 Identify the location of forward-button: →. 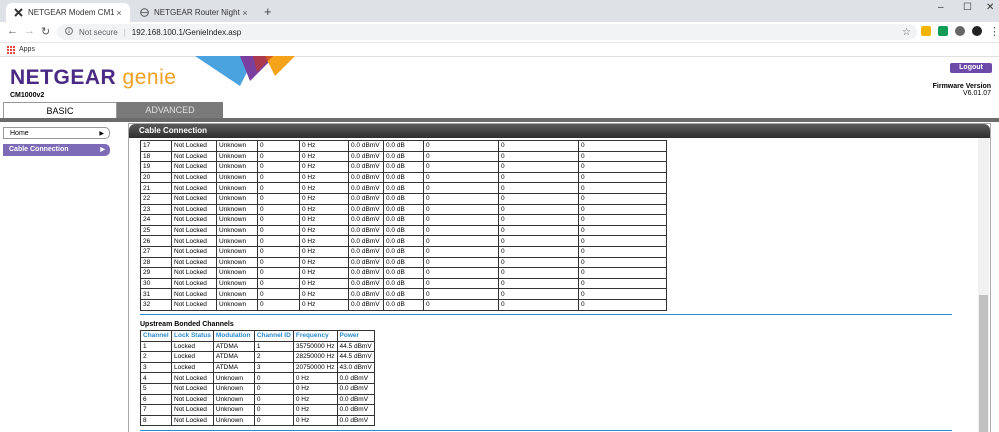
(29, 31).